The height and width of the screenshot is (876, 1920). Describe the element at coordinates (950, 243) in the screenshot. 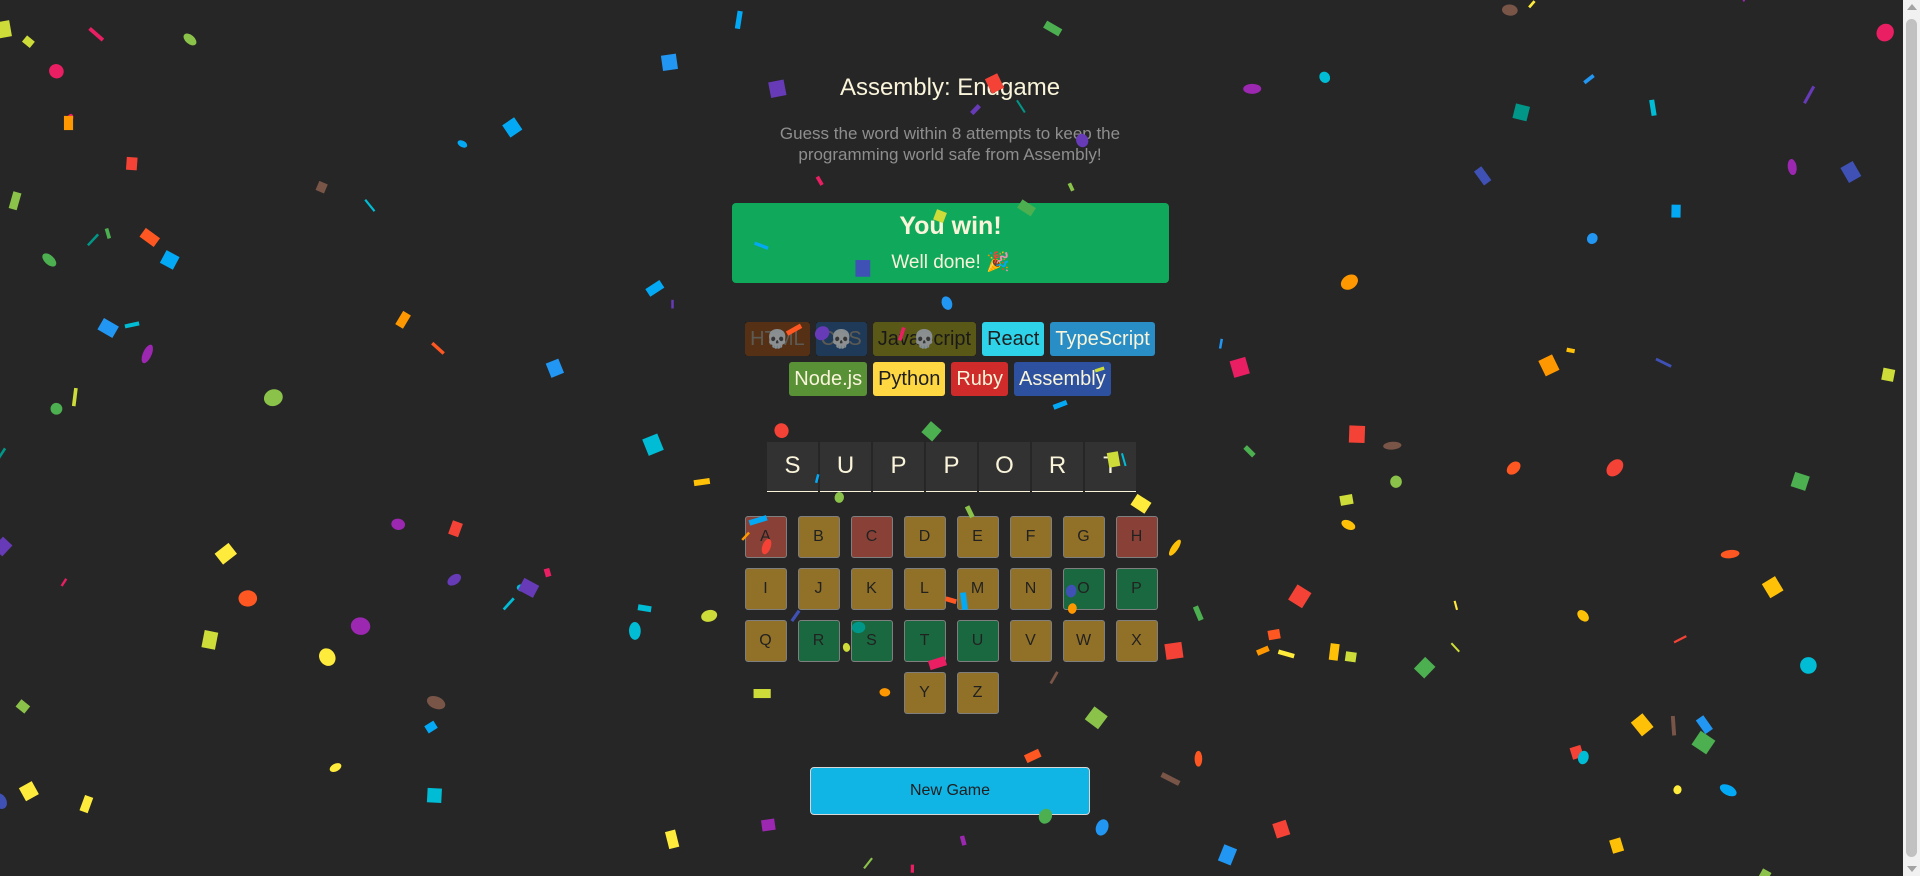

I see `game-status-banner: You win! Well done! 🎉` at that location.